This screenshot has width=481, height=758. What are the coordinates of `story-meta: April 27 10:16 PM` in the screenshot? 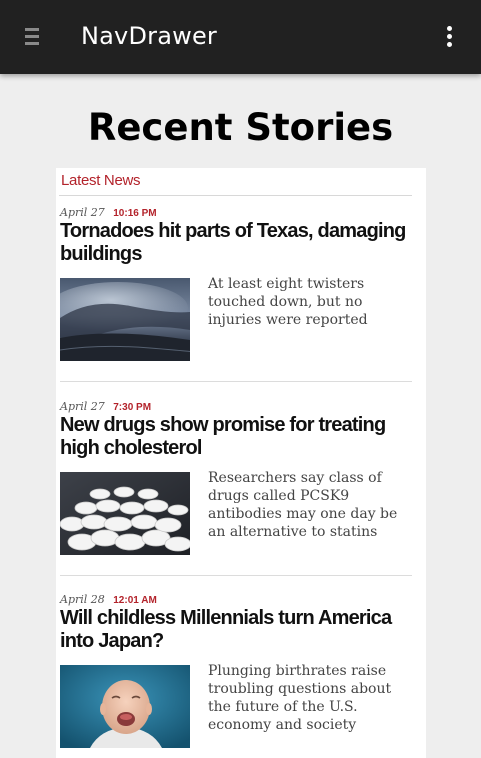 It's located at (108, 212).